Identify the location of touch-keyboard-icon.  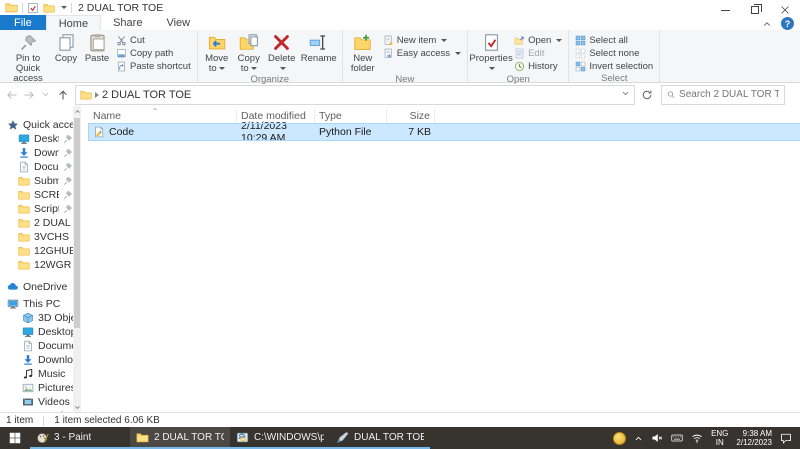
(677, 438).